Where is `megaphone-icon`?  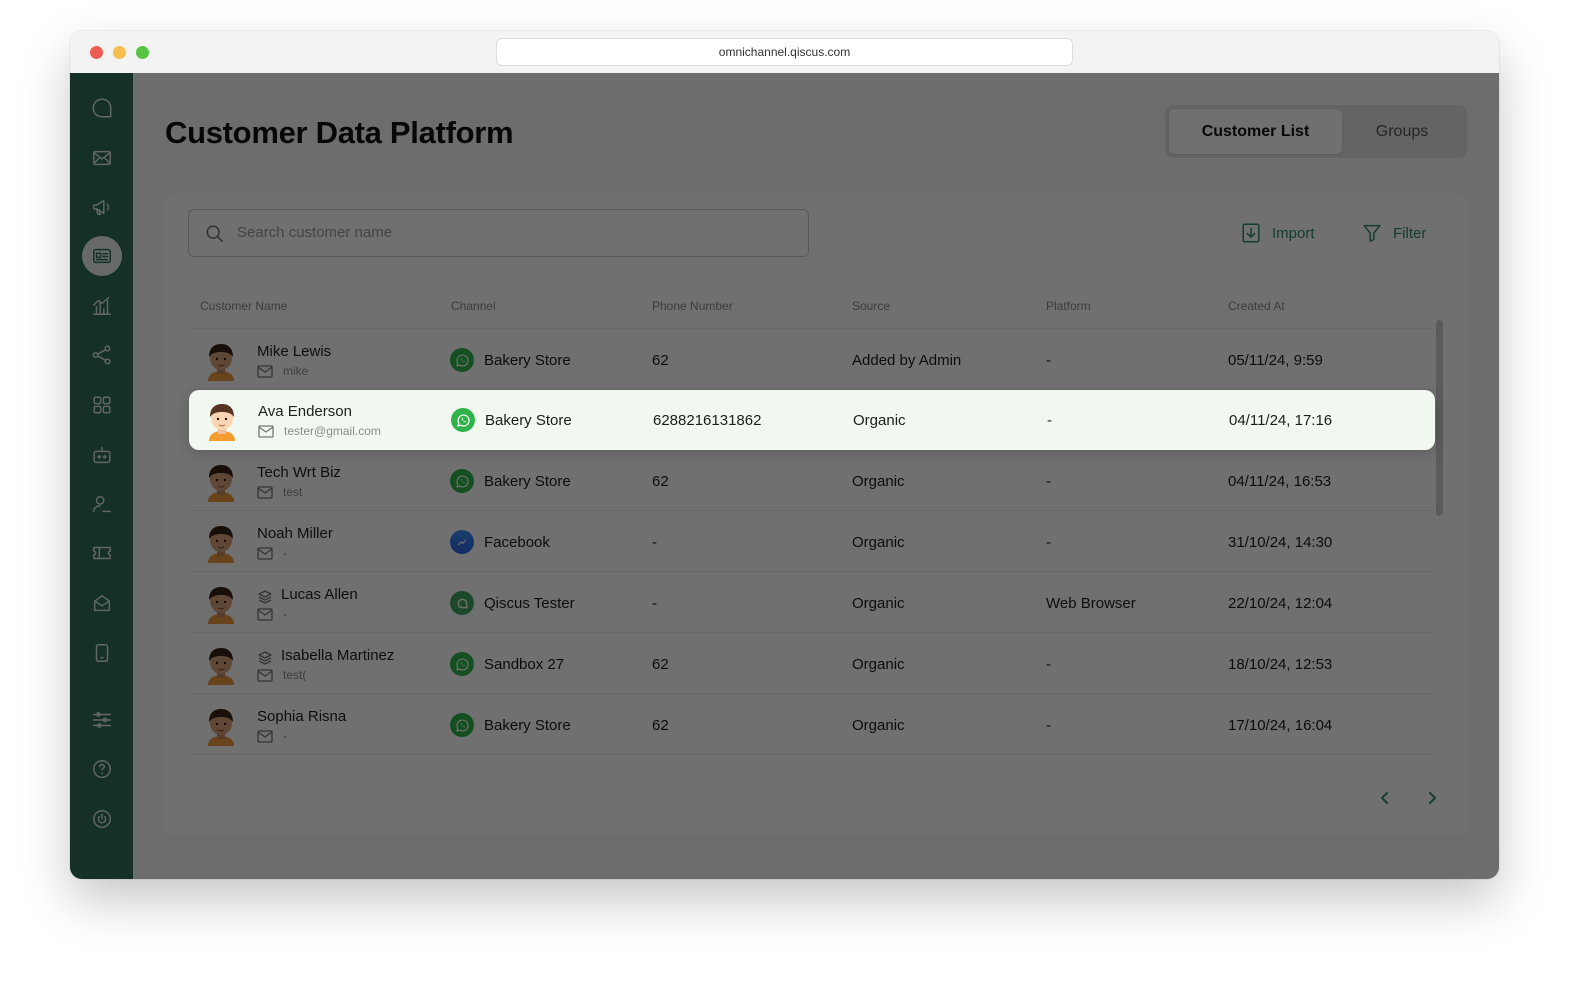 megaphone-icon is located at coordinates (101, 207).